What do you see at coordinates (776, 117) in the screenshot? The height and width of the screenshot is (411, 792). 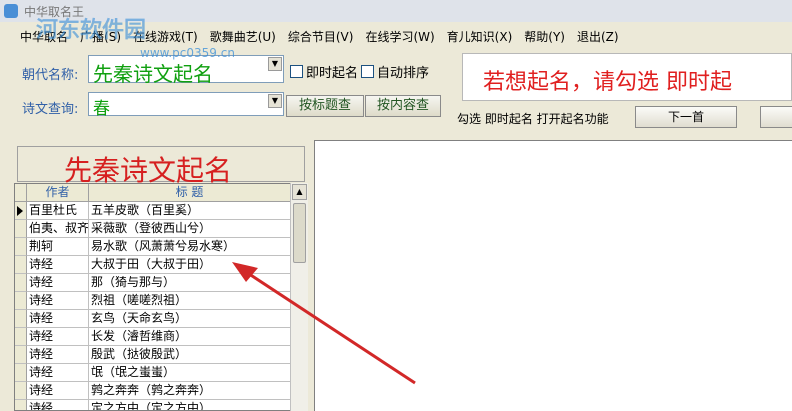 I see `extra-button` at bounding box center [776, 117].